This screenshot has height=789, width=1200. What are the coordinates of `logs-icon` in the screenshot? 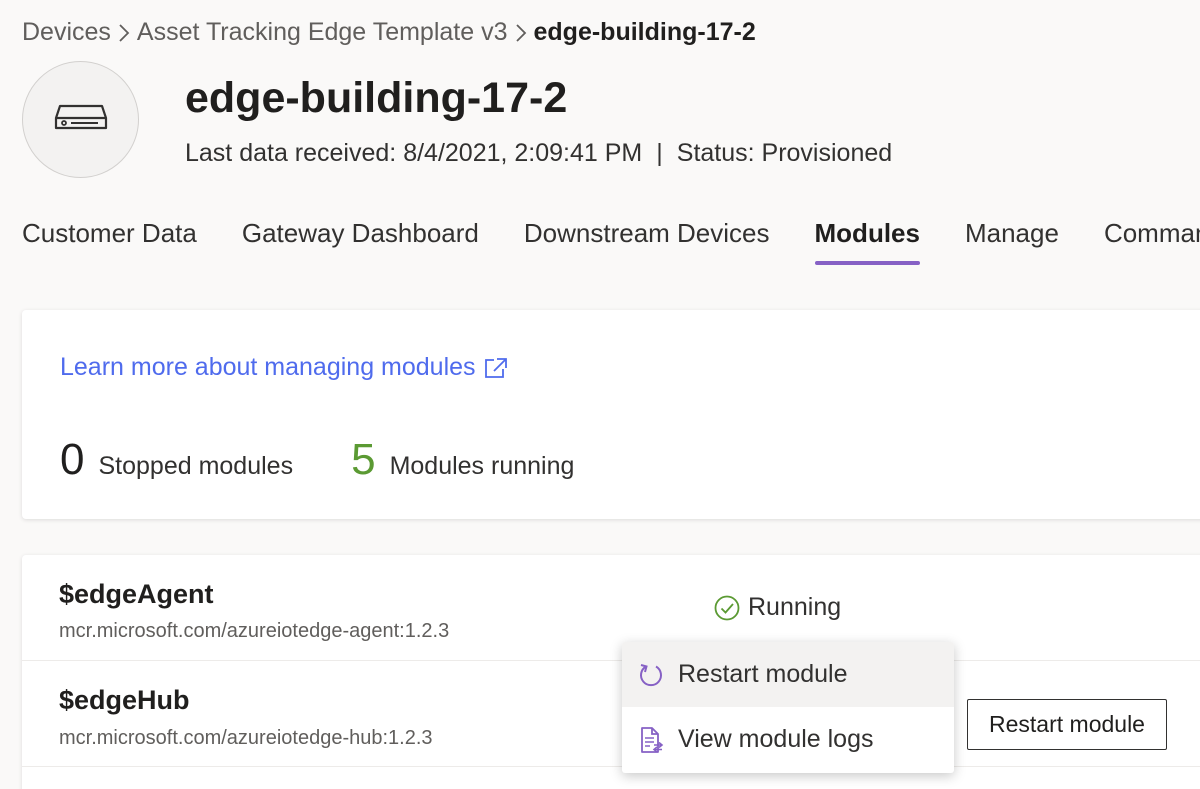 It's located at (651, 740).